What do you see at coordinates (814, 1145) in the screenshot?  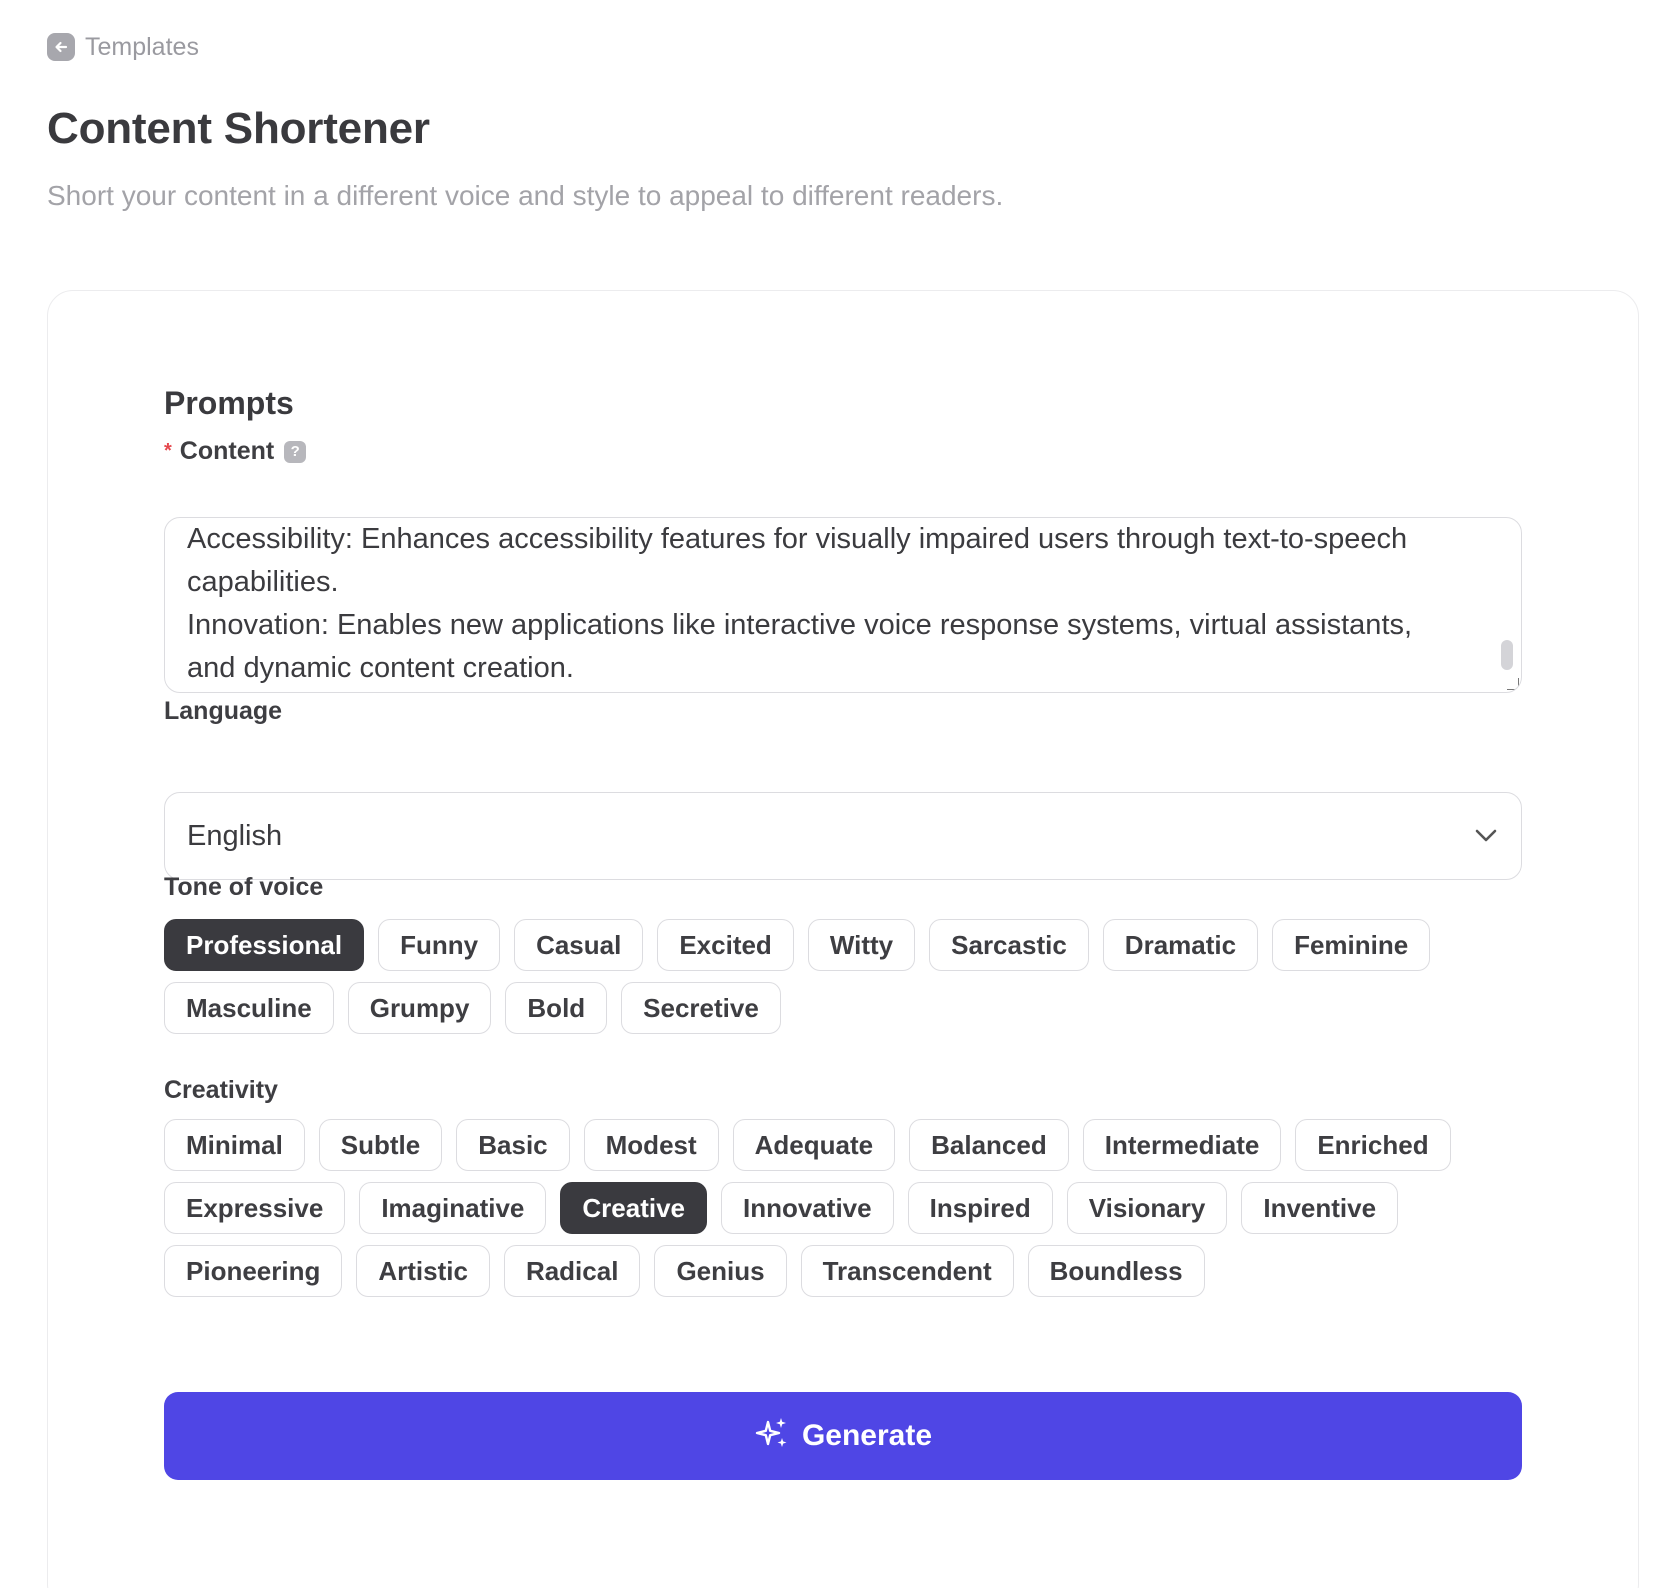 I see `creativity-option-adequate: Adequate` at bounding box center [814, 1145].